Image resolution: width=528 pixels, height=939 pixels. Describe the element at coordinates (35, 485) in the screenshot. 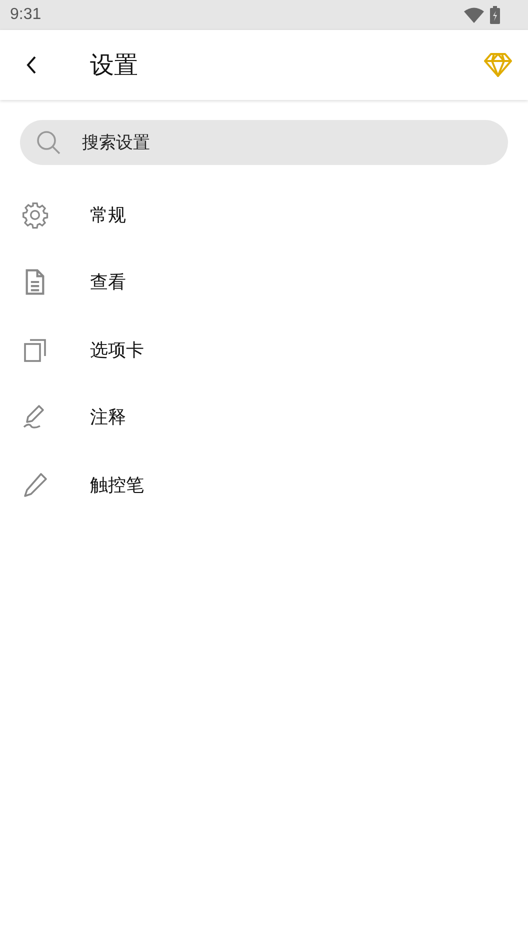

I see `pencil-icon` at that location.